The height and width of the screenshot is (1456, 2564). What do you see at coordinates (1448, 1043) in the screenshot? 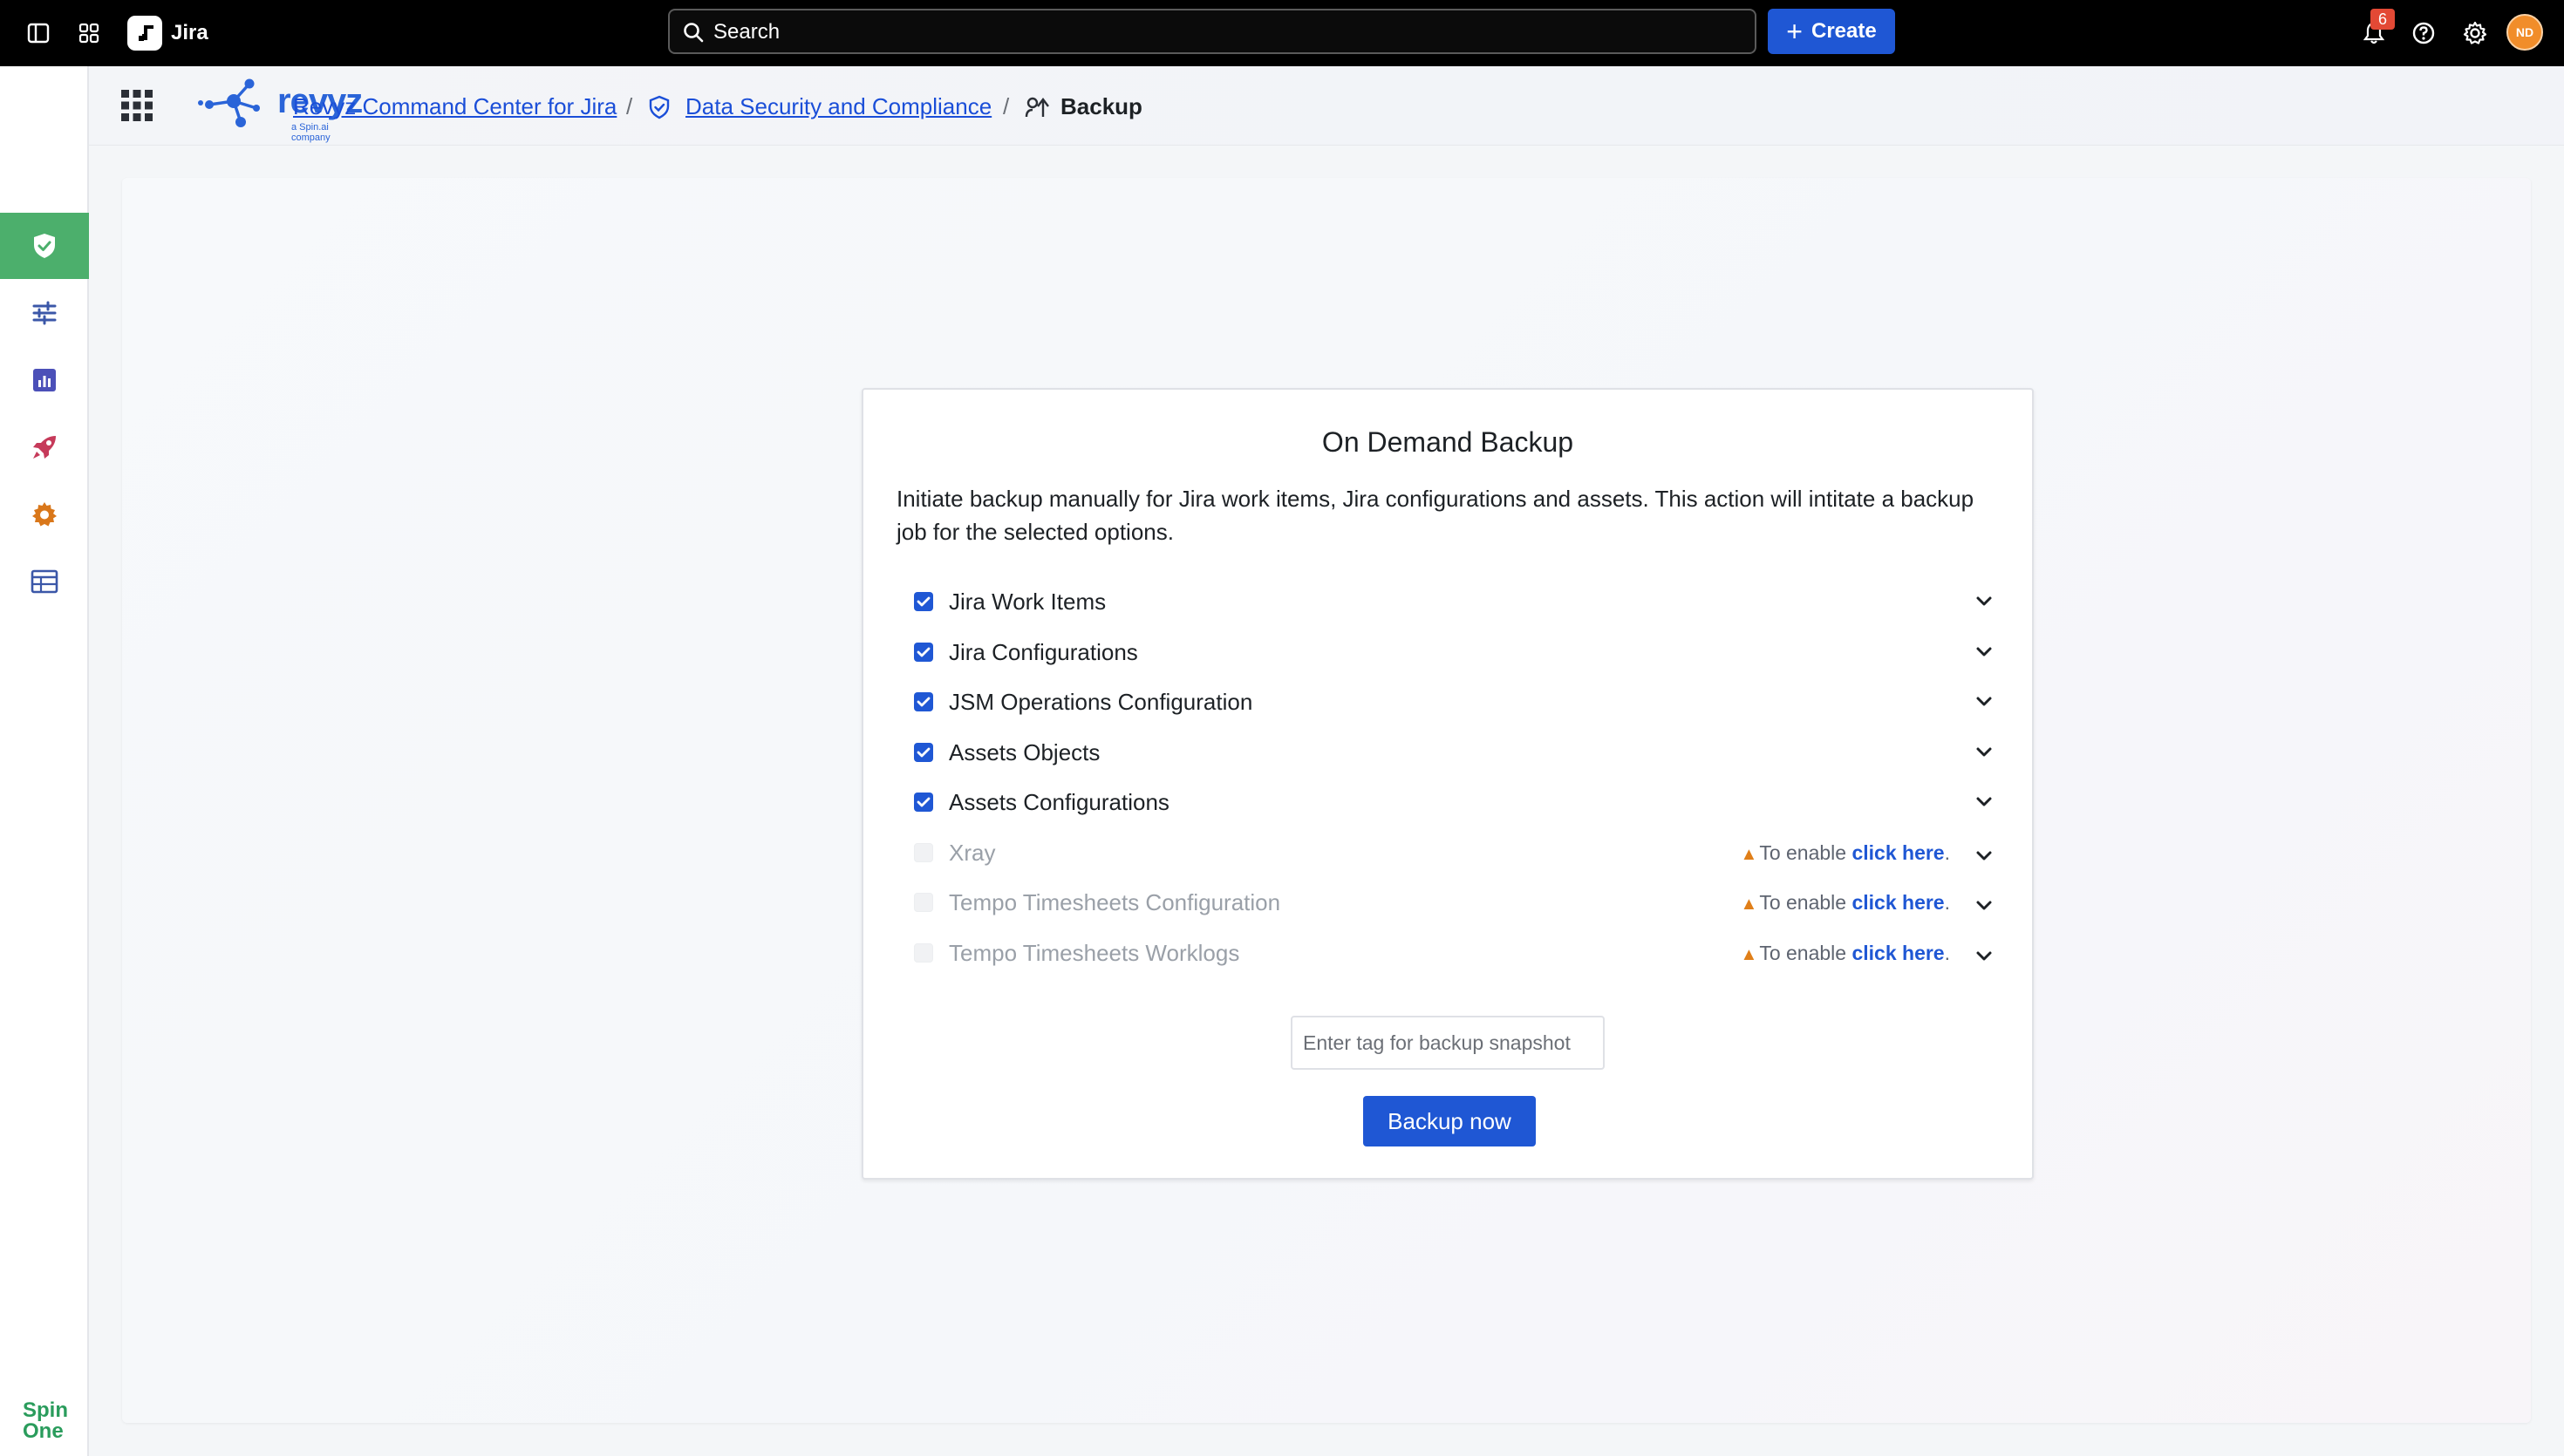
I see `backup-tag-input` at bounding box center [1448, 1043].